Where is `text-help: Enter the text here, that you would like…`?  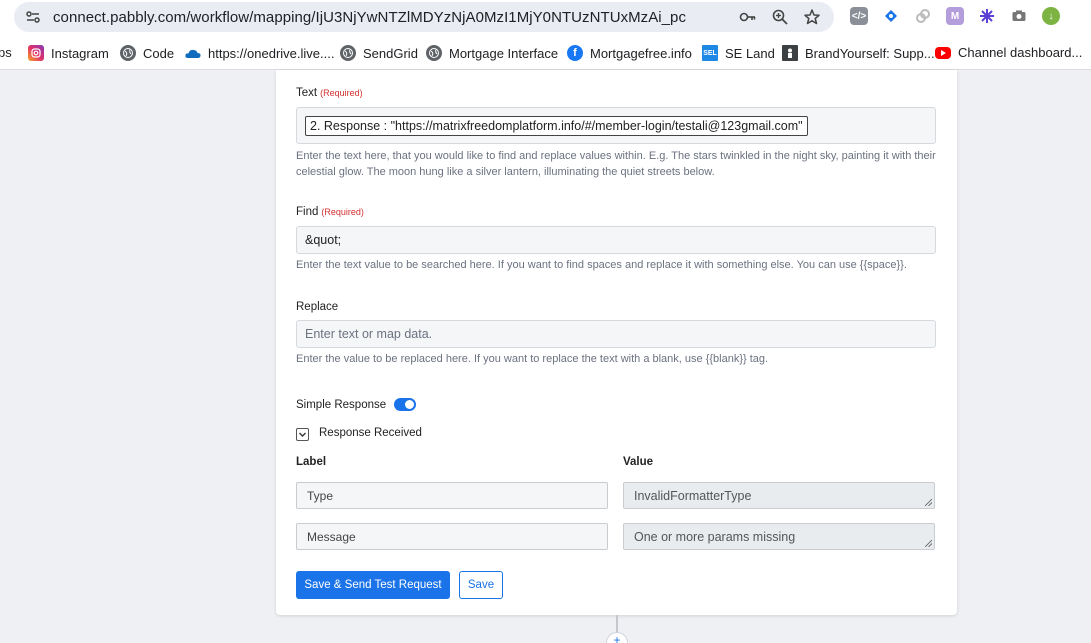
text-help: Enter the text here, that you would like… is located at coordinates (616, 164).